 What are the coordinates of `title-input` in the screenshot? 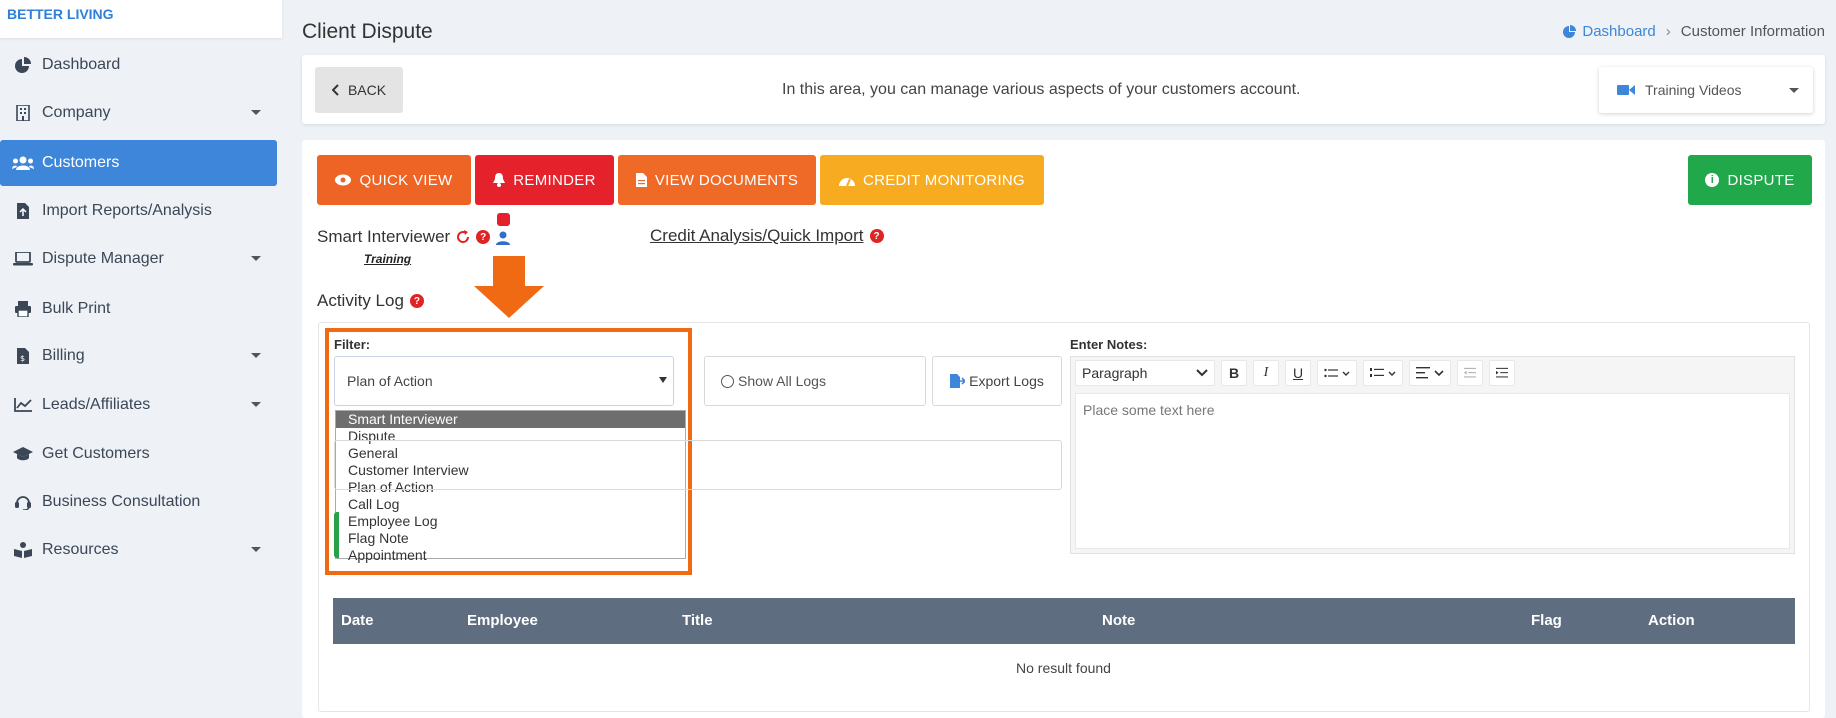 It's located at (698, 465).